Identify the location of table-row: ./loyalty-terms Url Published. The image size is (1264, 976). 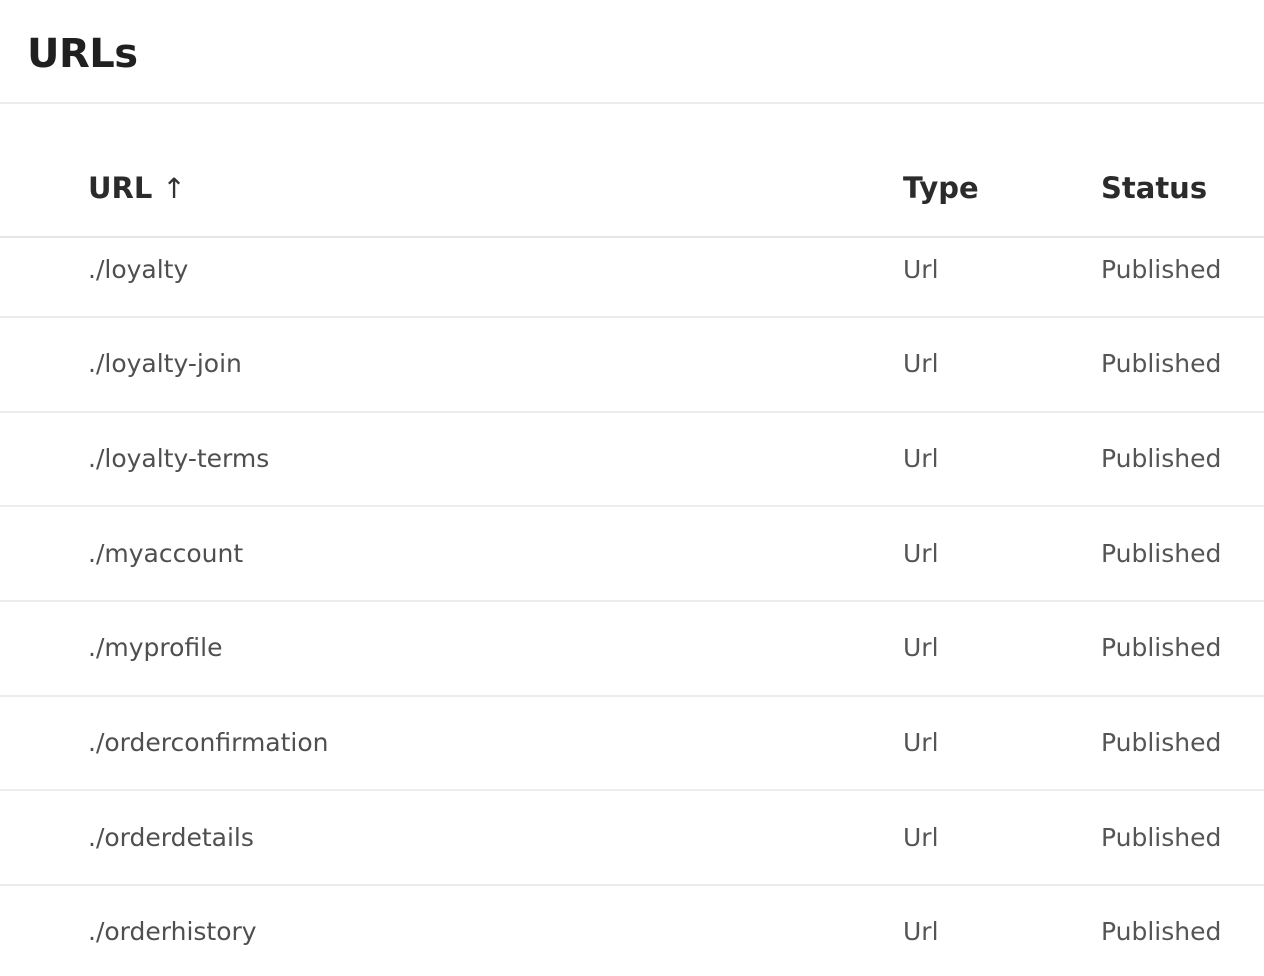
(632, 460).